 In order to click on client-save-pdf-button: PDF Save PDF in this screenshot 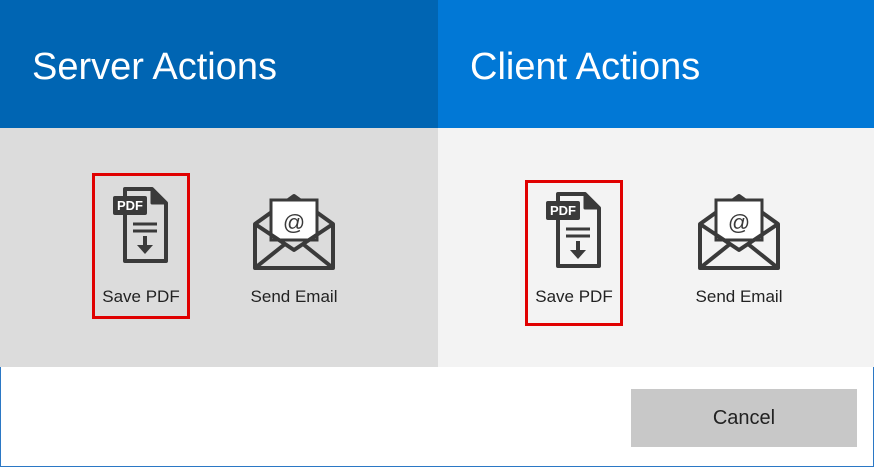, I will do `click(574, 253)`.